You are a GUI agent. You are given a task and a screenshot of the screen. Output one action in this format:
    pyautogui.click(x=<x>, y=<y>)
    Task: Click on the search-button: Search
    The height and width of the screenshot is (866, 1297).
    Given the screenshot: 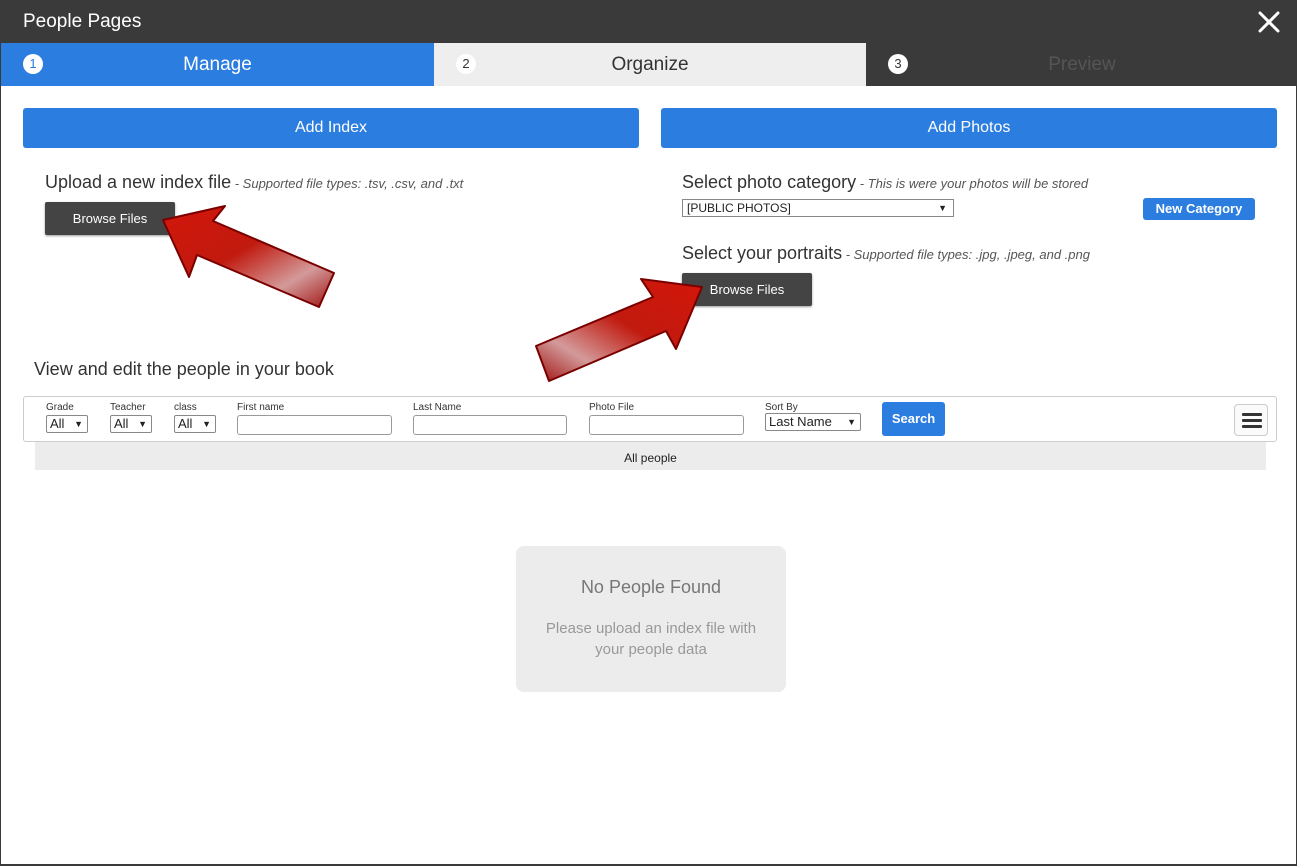 What is the action you would take?
    pyautogui.click(x=913, y=419)
    